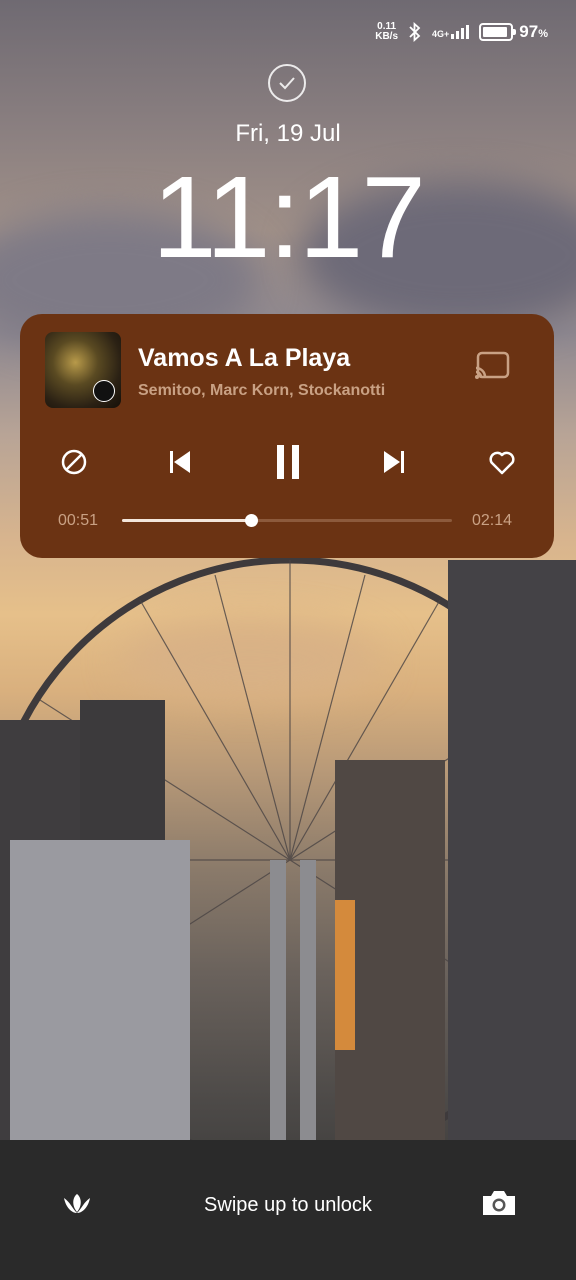 The image size is (576, 1280). I want to click on status-bar: 0.11 KB/s 4G+ 97%, so click(461, 32).